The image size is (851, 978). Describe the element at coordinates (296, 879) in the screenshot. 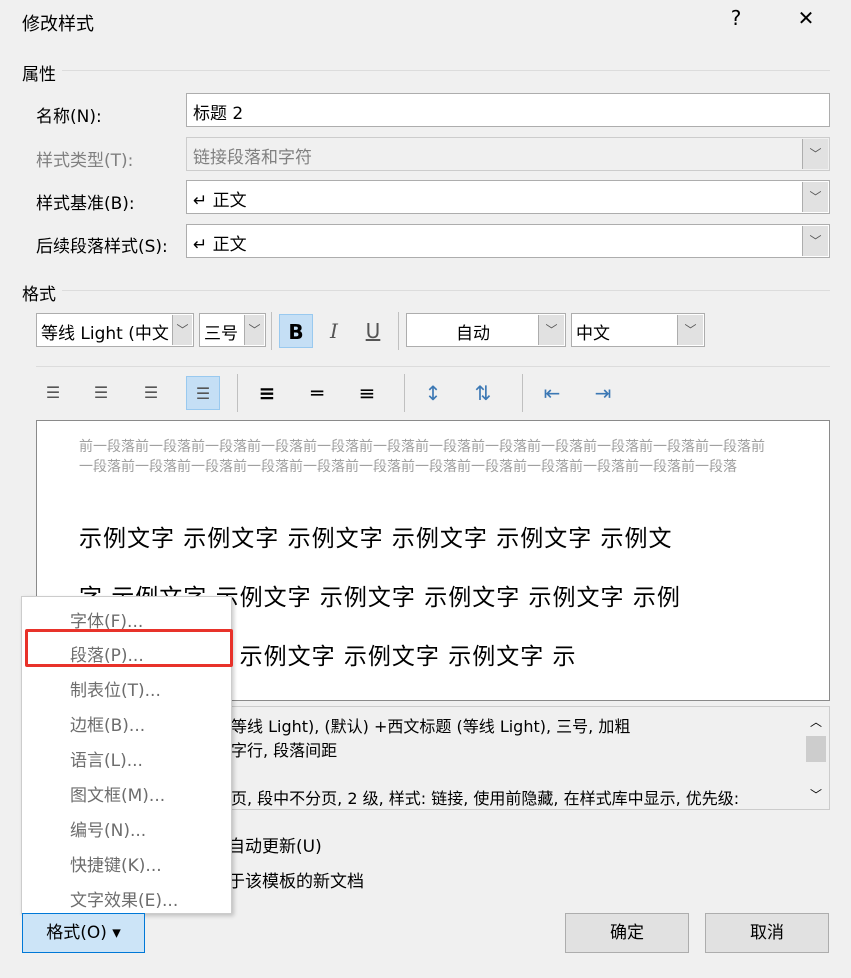

I see `new-documents-radio-label: 于该模板的新文档` at that location.